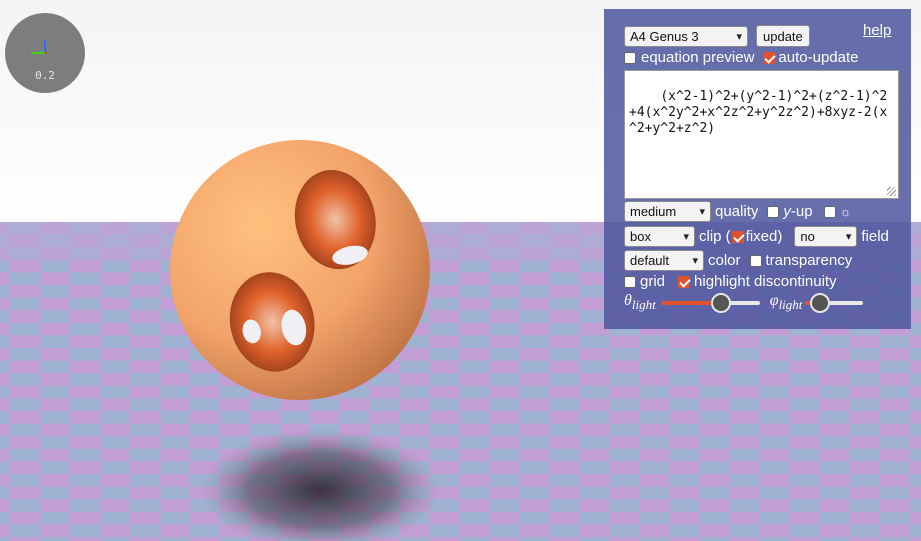  Describe the element at coordinates (826, 236) in the screenshot. I see `field-select: no ▾` at that location.